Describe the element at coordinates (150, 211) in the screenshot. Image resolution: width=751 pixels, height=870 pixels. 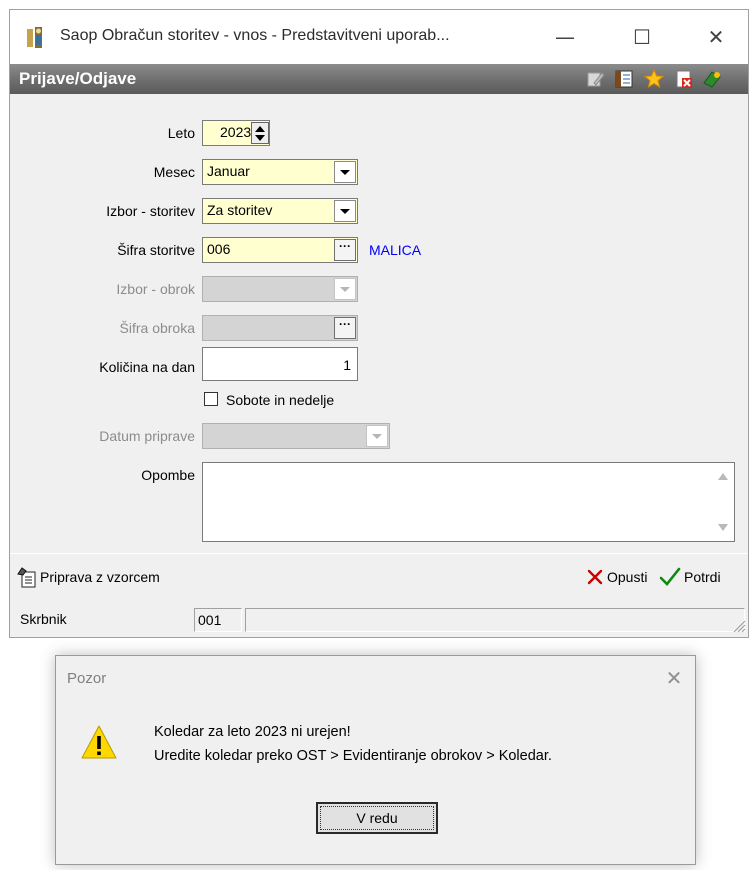
I see `izbor-storitev-label: Izbor - storitev` at that location.